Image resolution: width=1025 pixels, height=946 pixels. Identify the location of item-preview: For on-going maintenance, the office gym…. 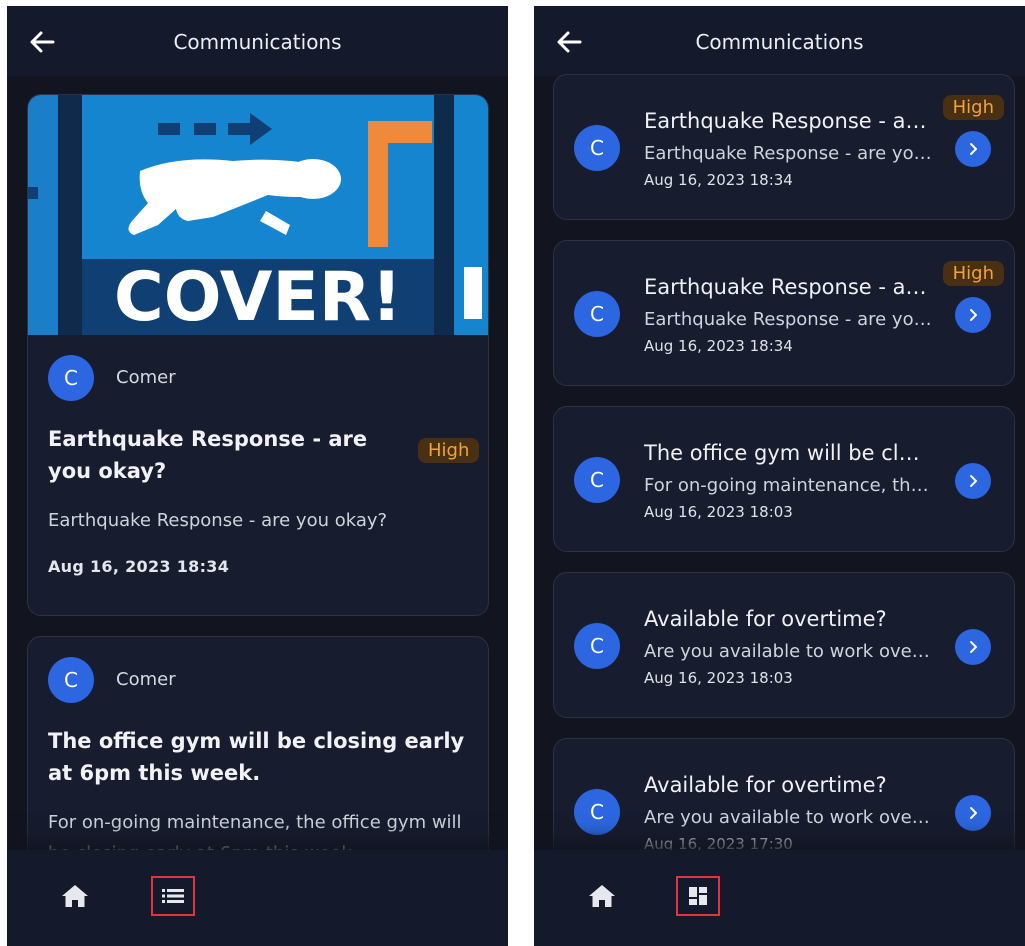
(788, 485).